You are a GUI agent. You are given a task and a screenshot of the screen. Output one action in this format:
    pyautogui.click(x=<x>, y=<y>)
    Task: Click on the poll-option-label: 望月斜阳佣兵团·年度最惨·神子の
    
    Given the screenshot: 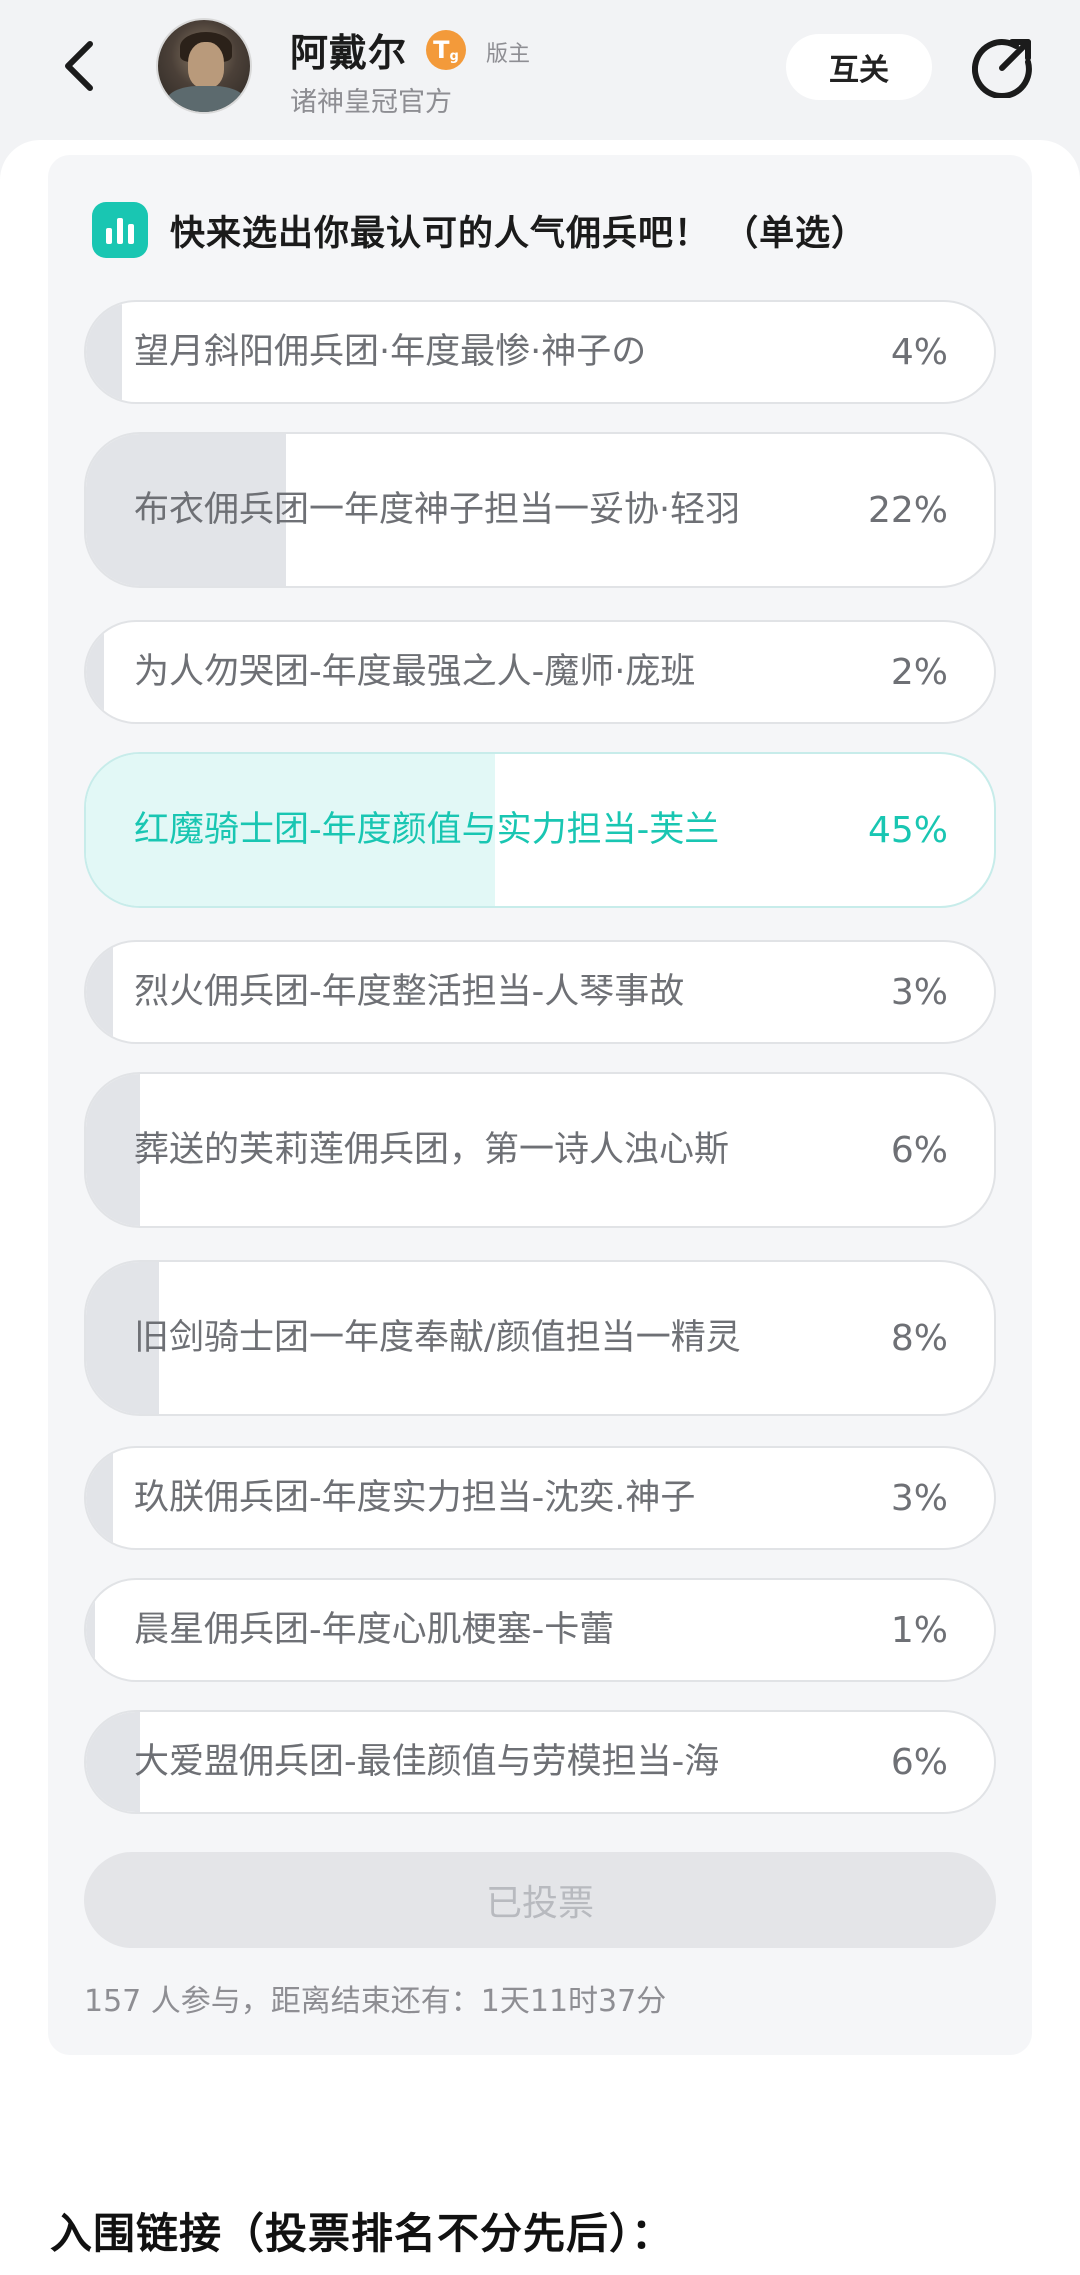 What is the action you would take?
    pyautogui.click(x=390, y=352)
    